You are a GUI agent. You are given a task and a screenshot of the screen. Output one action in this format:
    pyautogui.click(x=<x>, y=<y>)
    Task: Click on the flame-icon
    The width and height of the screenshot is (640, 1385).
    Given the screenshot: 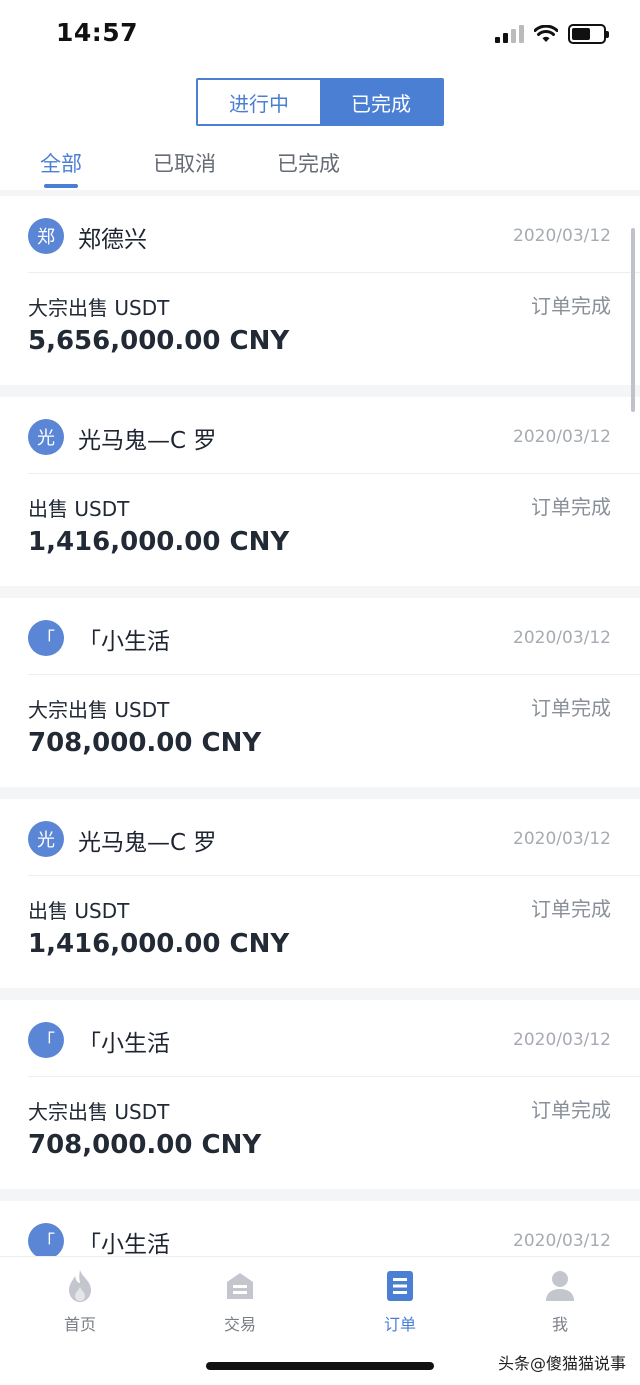 What is the action you would take?
    pyautogui.click(x=80, y=1286)
    